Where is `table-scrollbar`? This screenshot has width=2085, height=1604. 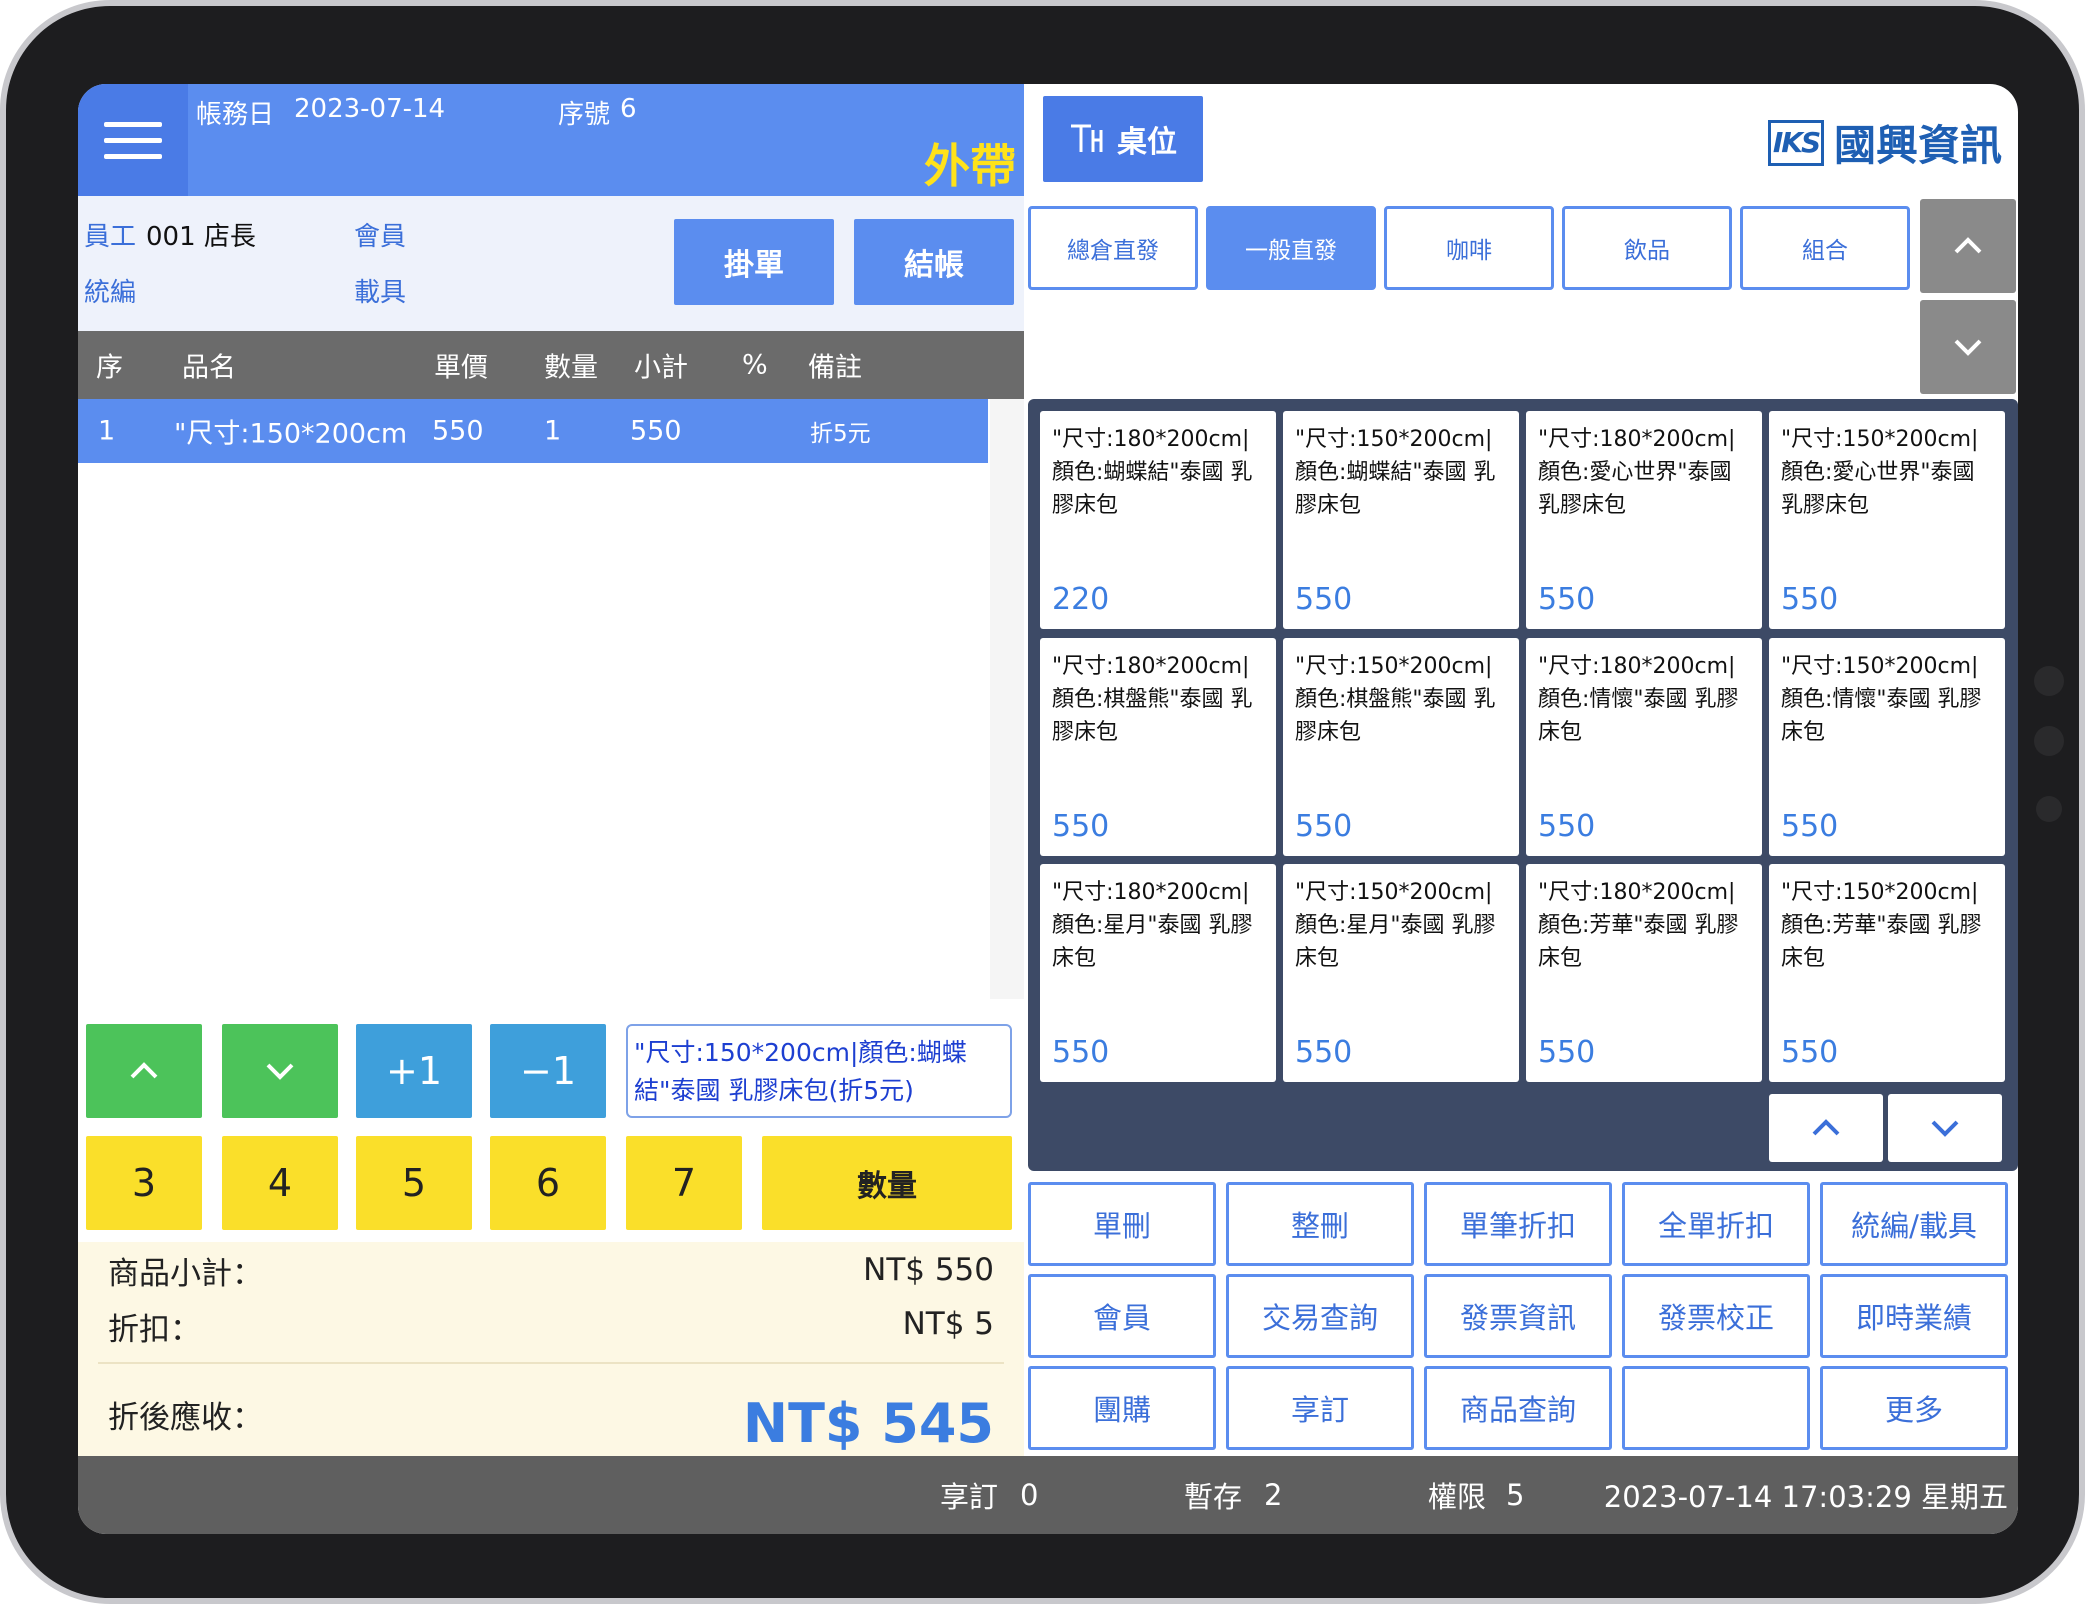 table-scrollbar is located at coordinates (1007, 699).